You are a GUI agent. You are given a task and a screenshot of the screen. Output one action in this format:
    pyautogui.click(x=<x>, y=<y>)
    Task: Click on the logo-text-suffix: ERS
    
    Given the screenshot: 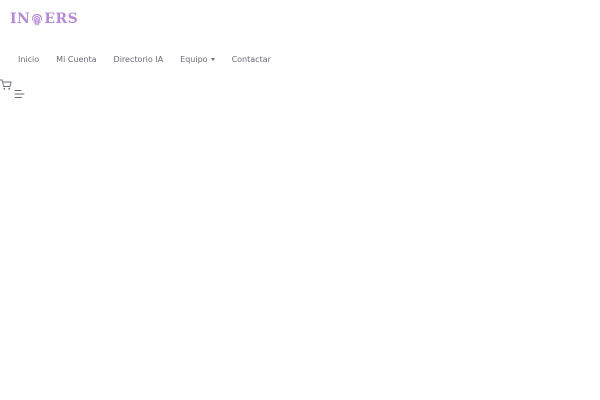 What is the action you would take?
    pyautogui.click(x=61, y=19)
    